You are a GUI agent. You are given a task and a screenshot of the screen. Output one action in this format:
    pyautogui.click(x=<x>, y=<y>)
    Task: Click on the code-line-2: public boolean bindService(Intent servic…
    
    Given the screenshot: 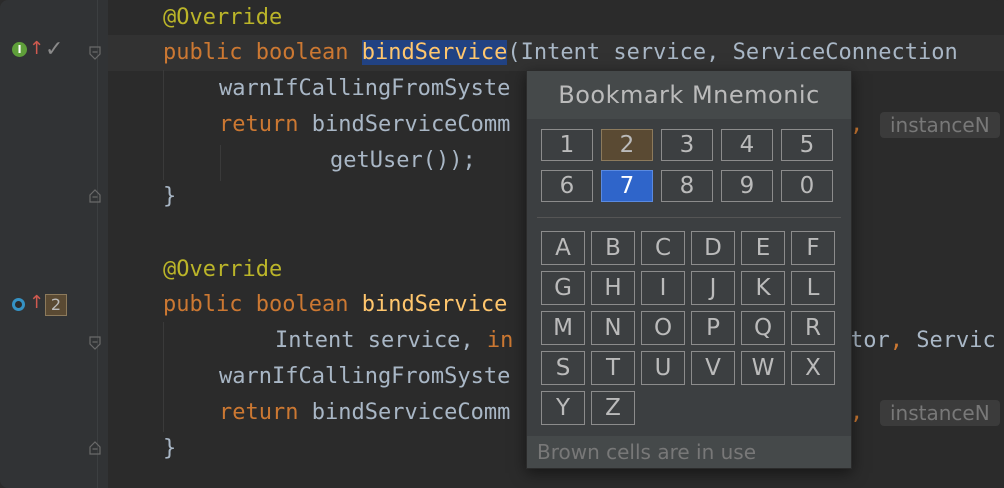 What is the action you would take?
    pyautogui.click(x=560, y=53)
    